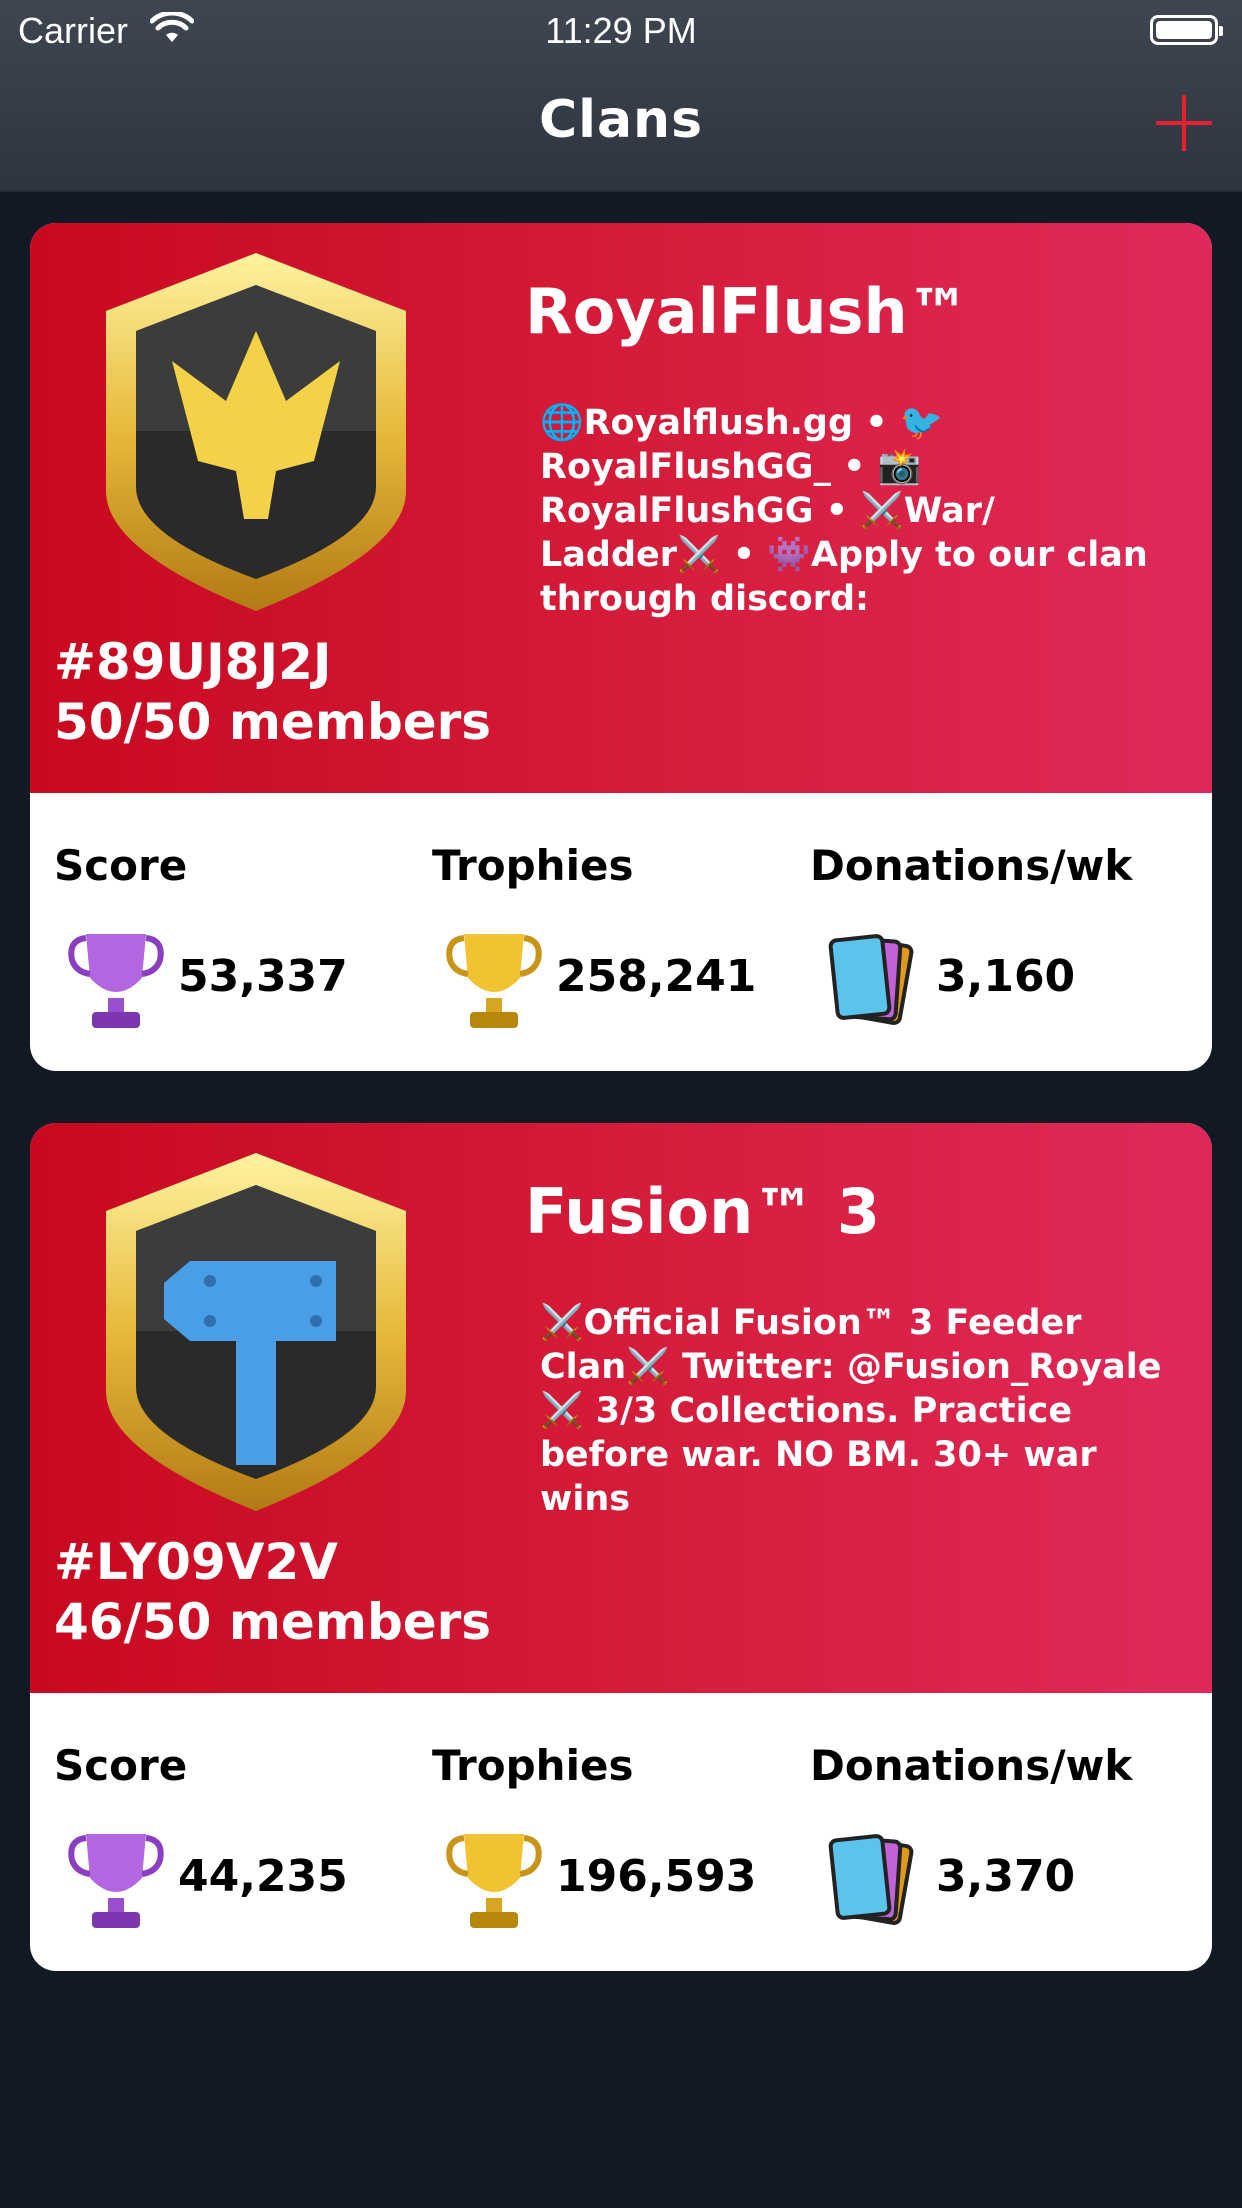  I want to click on clan-members: 50/50 members, so click(273, 722).